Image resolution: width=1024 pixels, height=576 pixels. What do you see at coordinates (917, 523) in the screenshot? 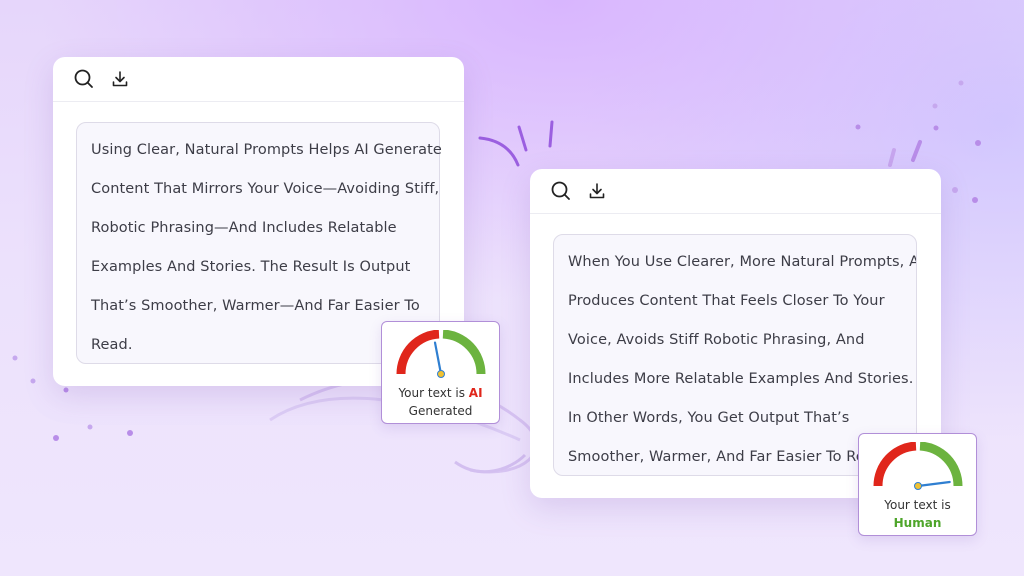
I see `verdict-human: Human` at bounding box center [917, 523].